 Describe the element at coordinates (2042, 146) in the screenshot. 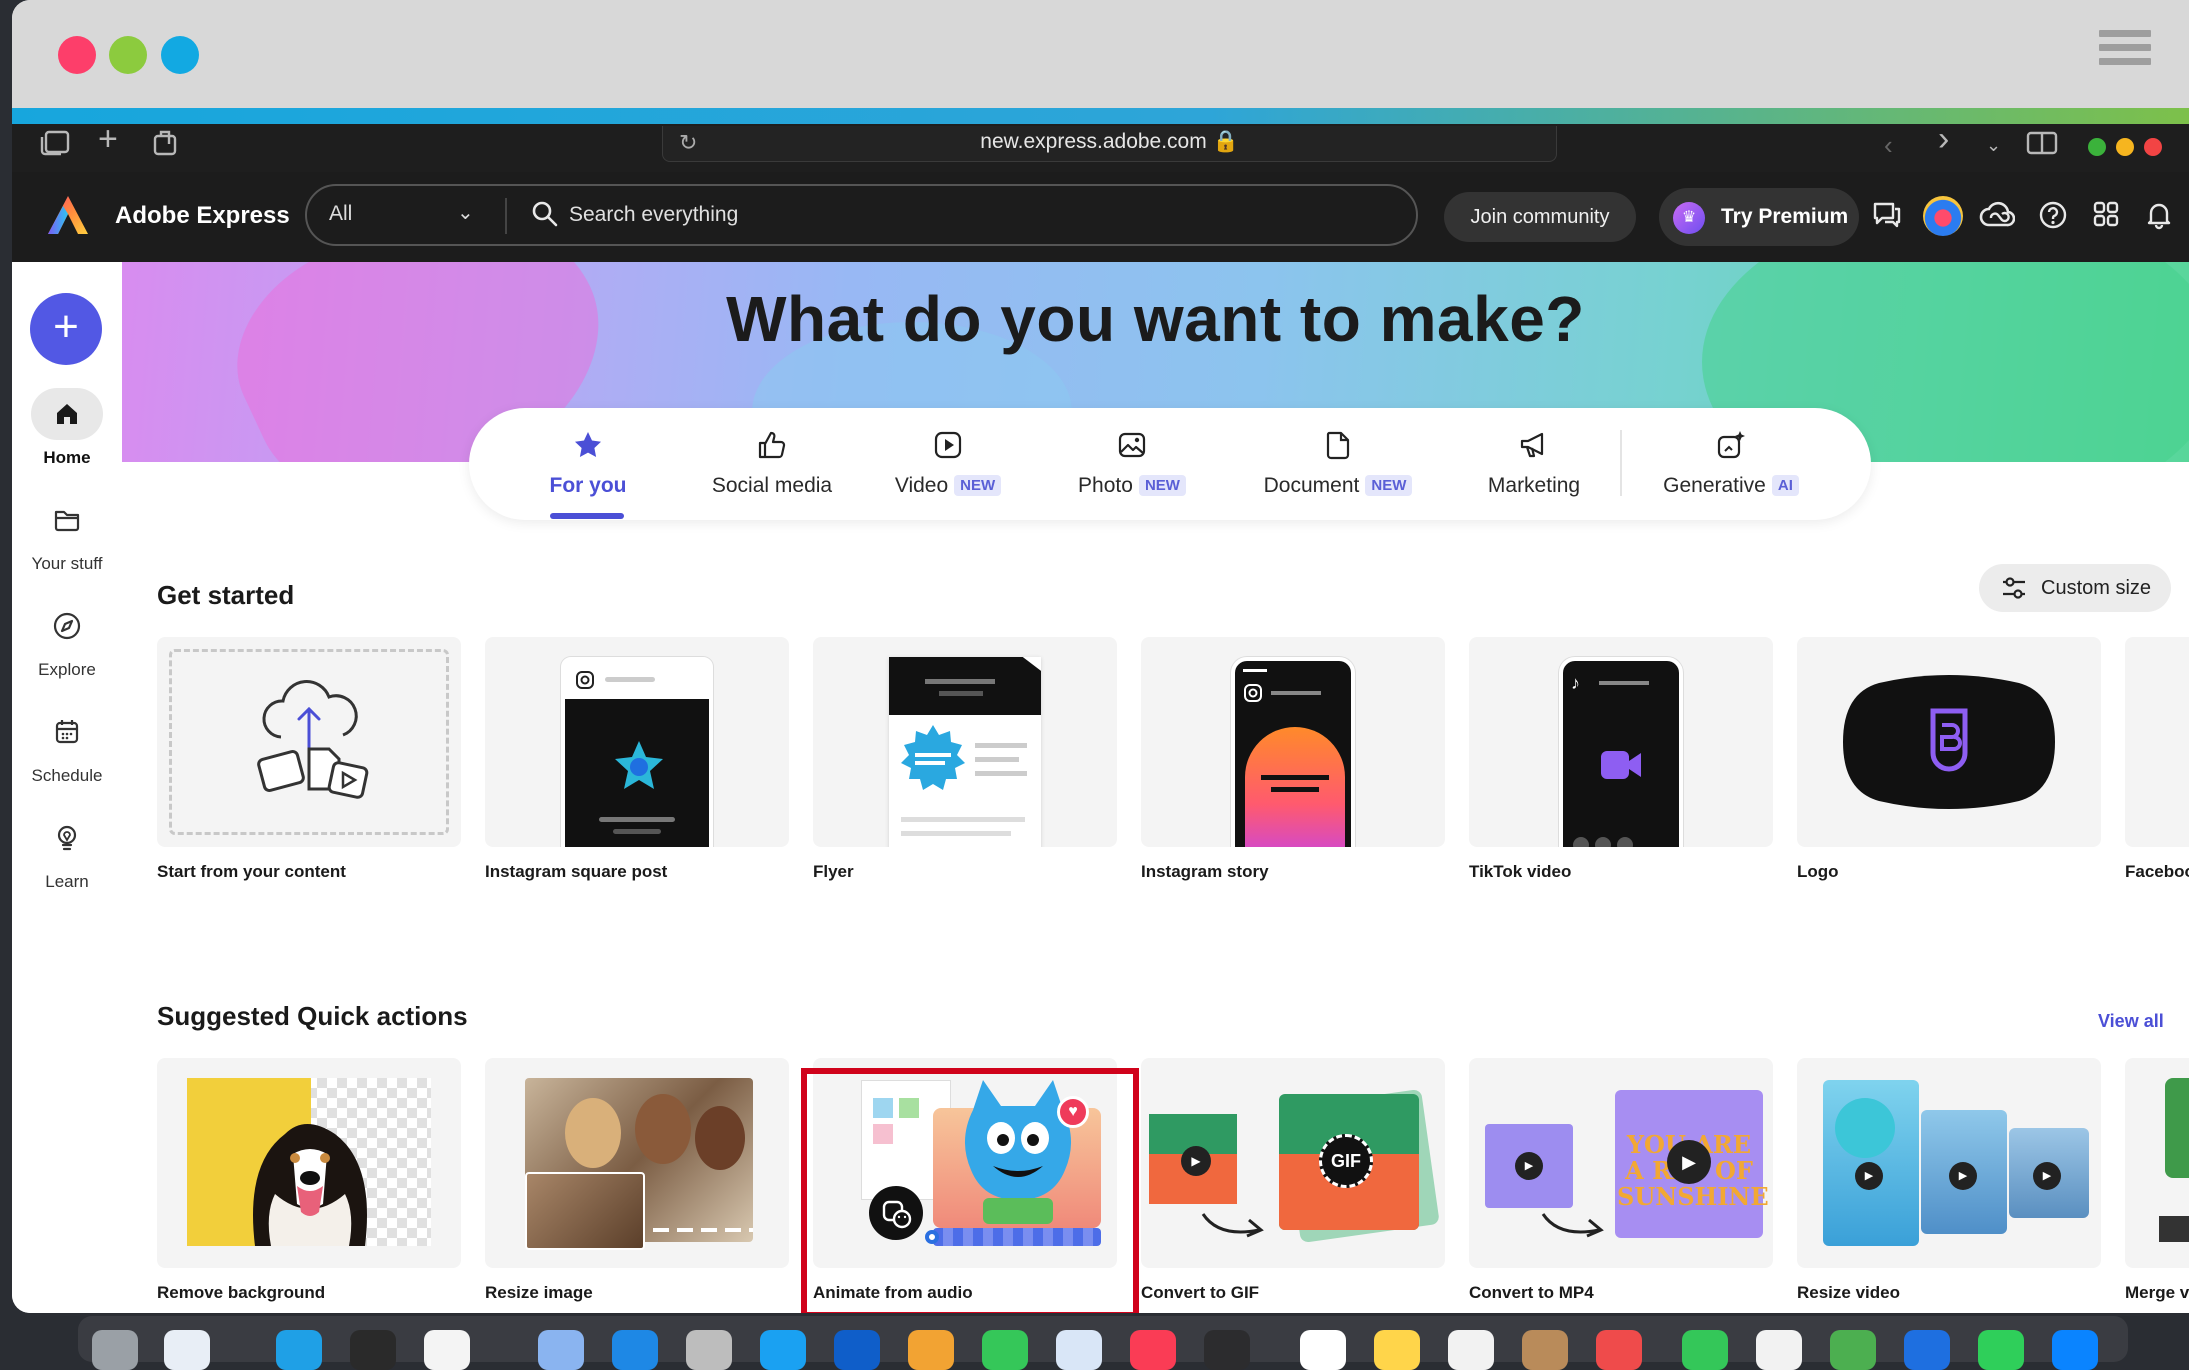

I see `reader-icon` at that location.